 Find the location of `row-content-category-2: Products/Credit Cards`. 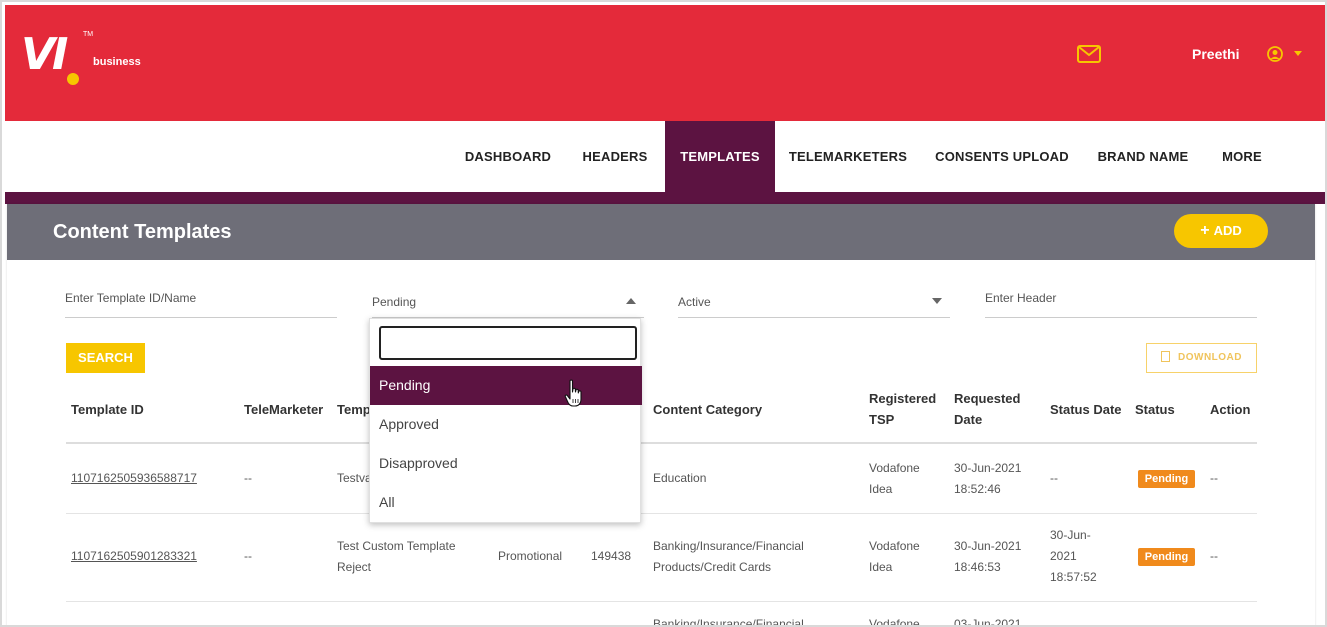

row-content-category-2: Products/Credit Cards is located at coordinates (712, 567).